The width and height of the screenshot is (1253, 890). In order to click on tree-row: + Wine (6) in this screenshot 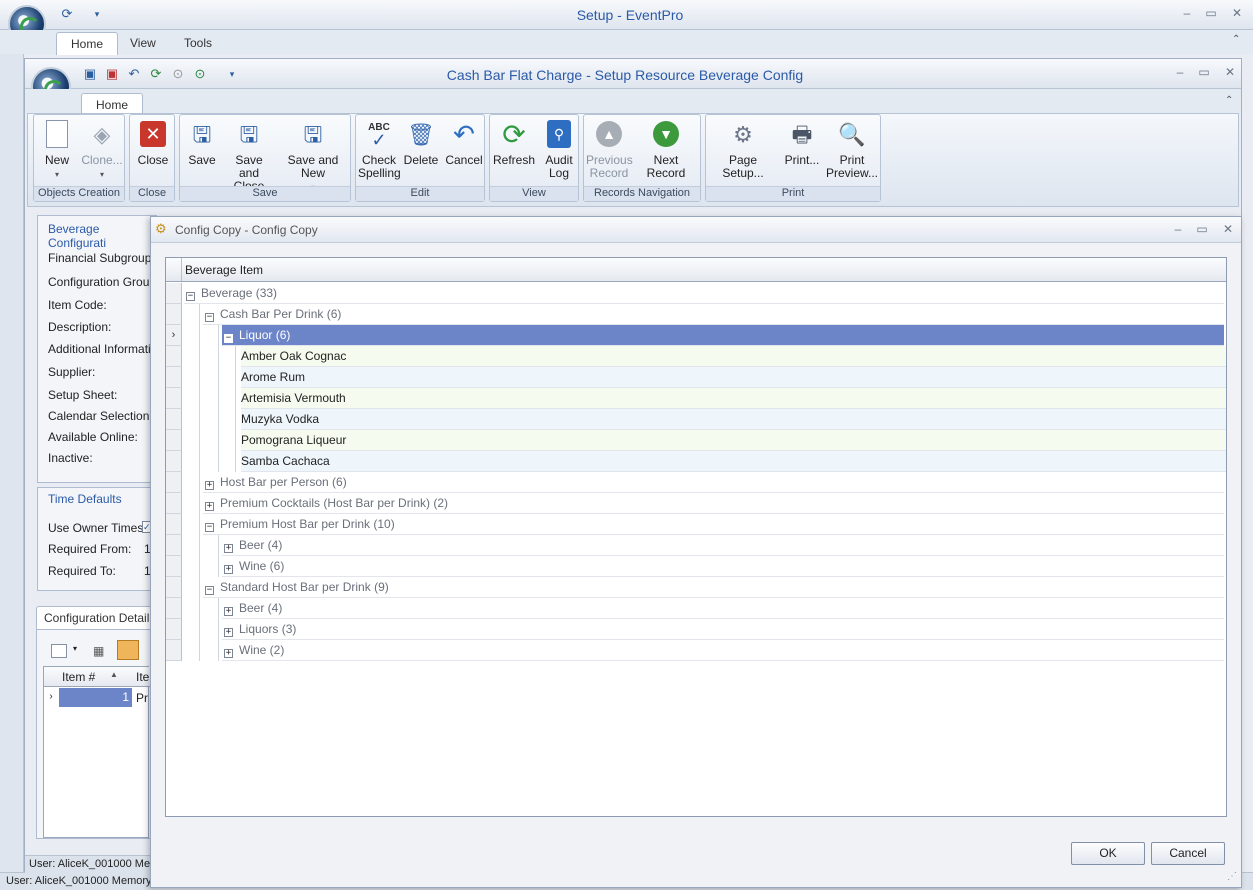, I will do `click(696, 566)`.